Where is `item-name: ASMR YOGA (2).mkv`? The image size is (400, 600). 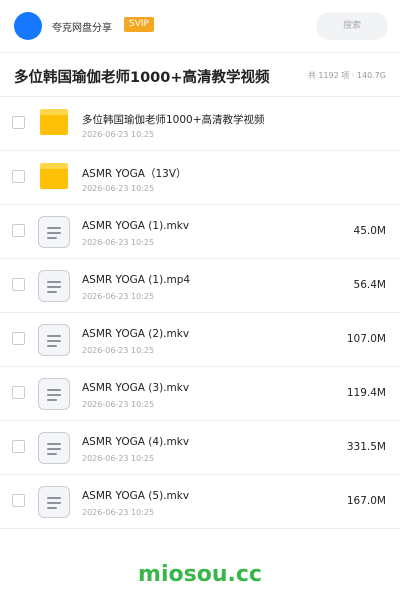 item-name: ASMR YOGA (2).mkv is located at coordinates (136, 334).